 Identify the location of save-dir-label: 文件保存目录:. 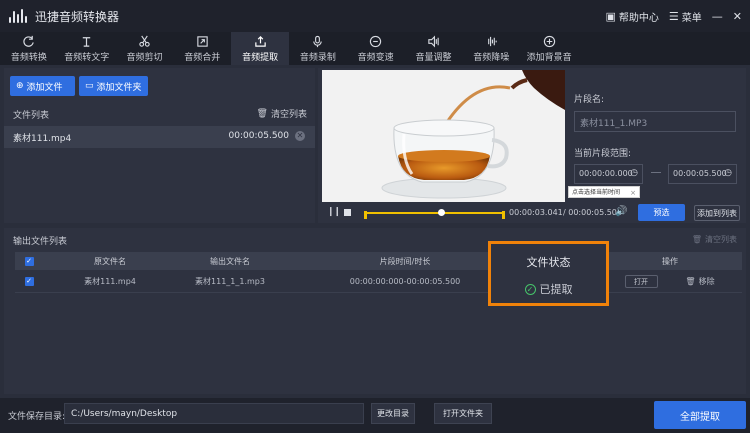
(37, 417).